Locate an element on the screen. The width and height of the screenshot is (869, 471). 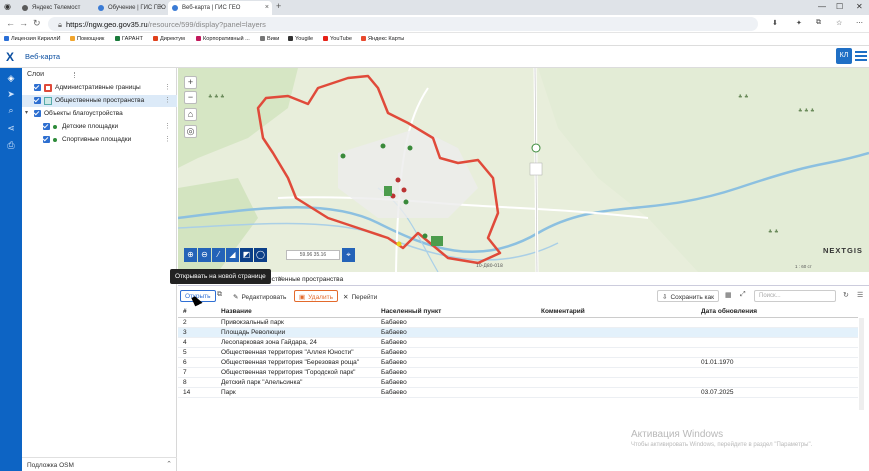
rotate-icon: ◯ is located at coordinates (260, 255).